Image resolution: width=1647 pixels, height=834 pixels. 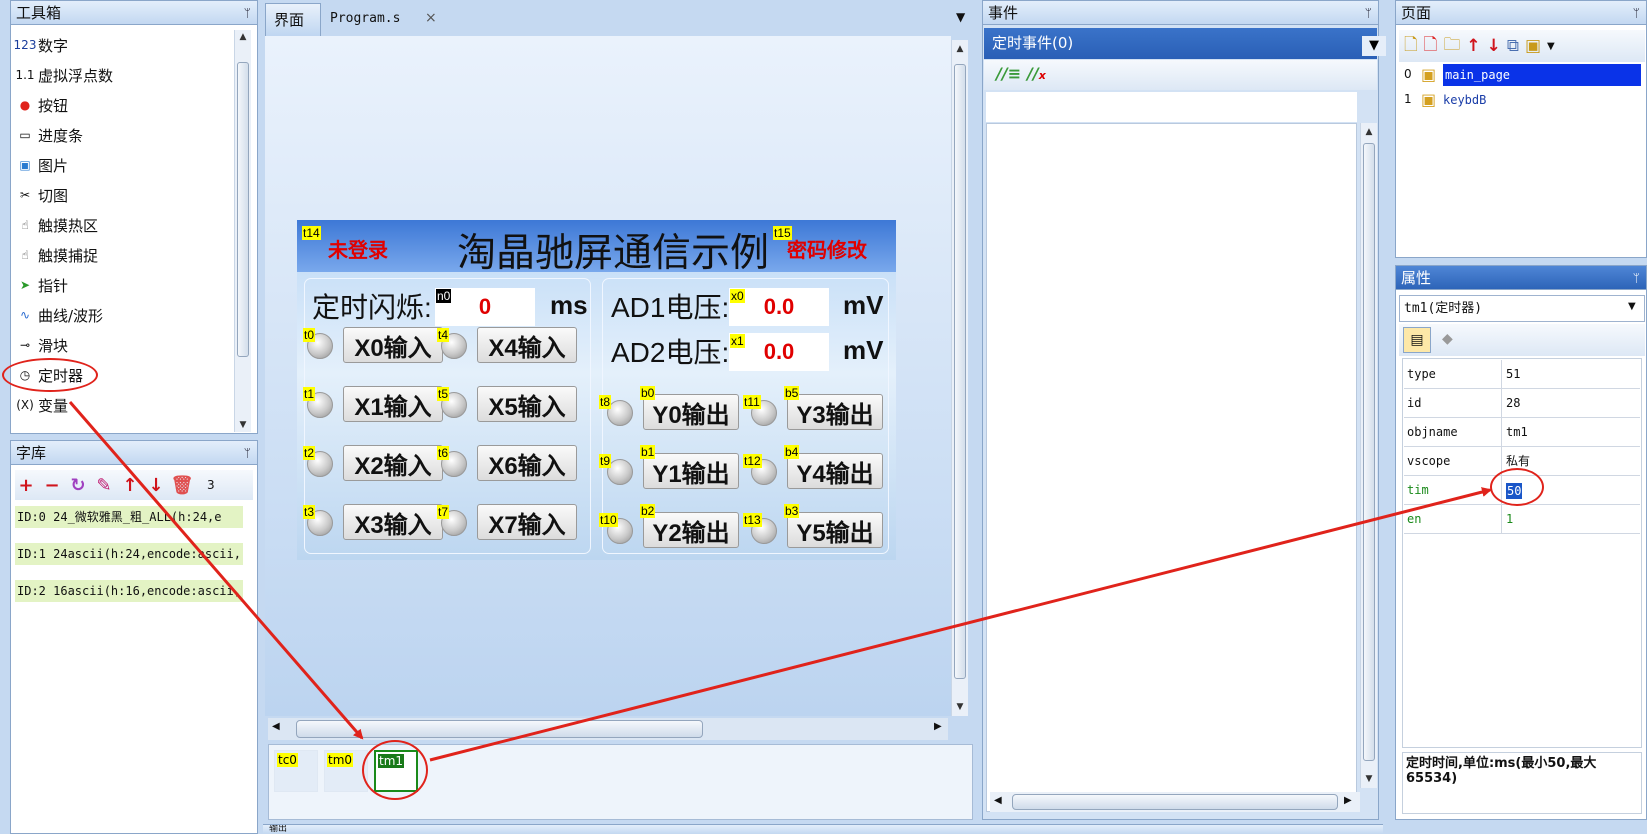 What do you see at coordinates (216, 570) in the screenshot?
I see `annotation-arrow-to-tray` at bounding box center [216, 570].